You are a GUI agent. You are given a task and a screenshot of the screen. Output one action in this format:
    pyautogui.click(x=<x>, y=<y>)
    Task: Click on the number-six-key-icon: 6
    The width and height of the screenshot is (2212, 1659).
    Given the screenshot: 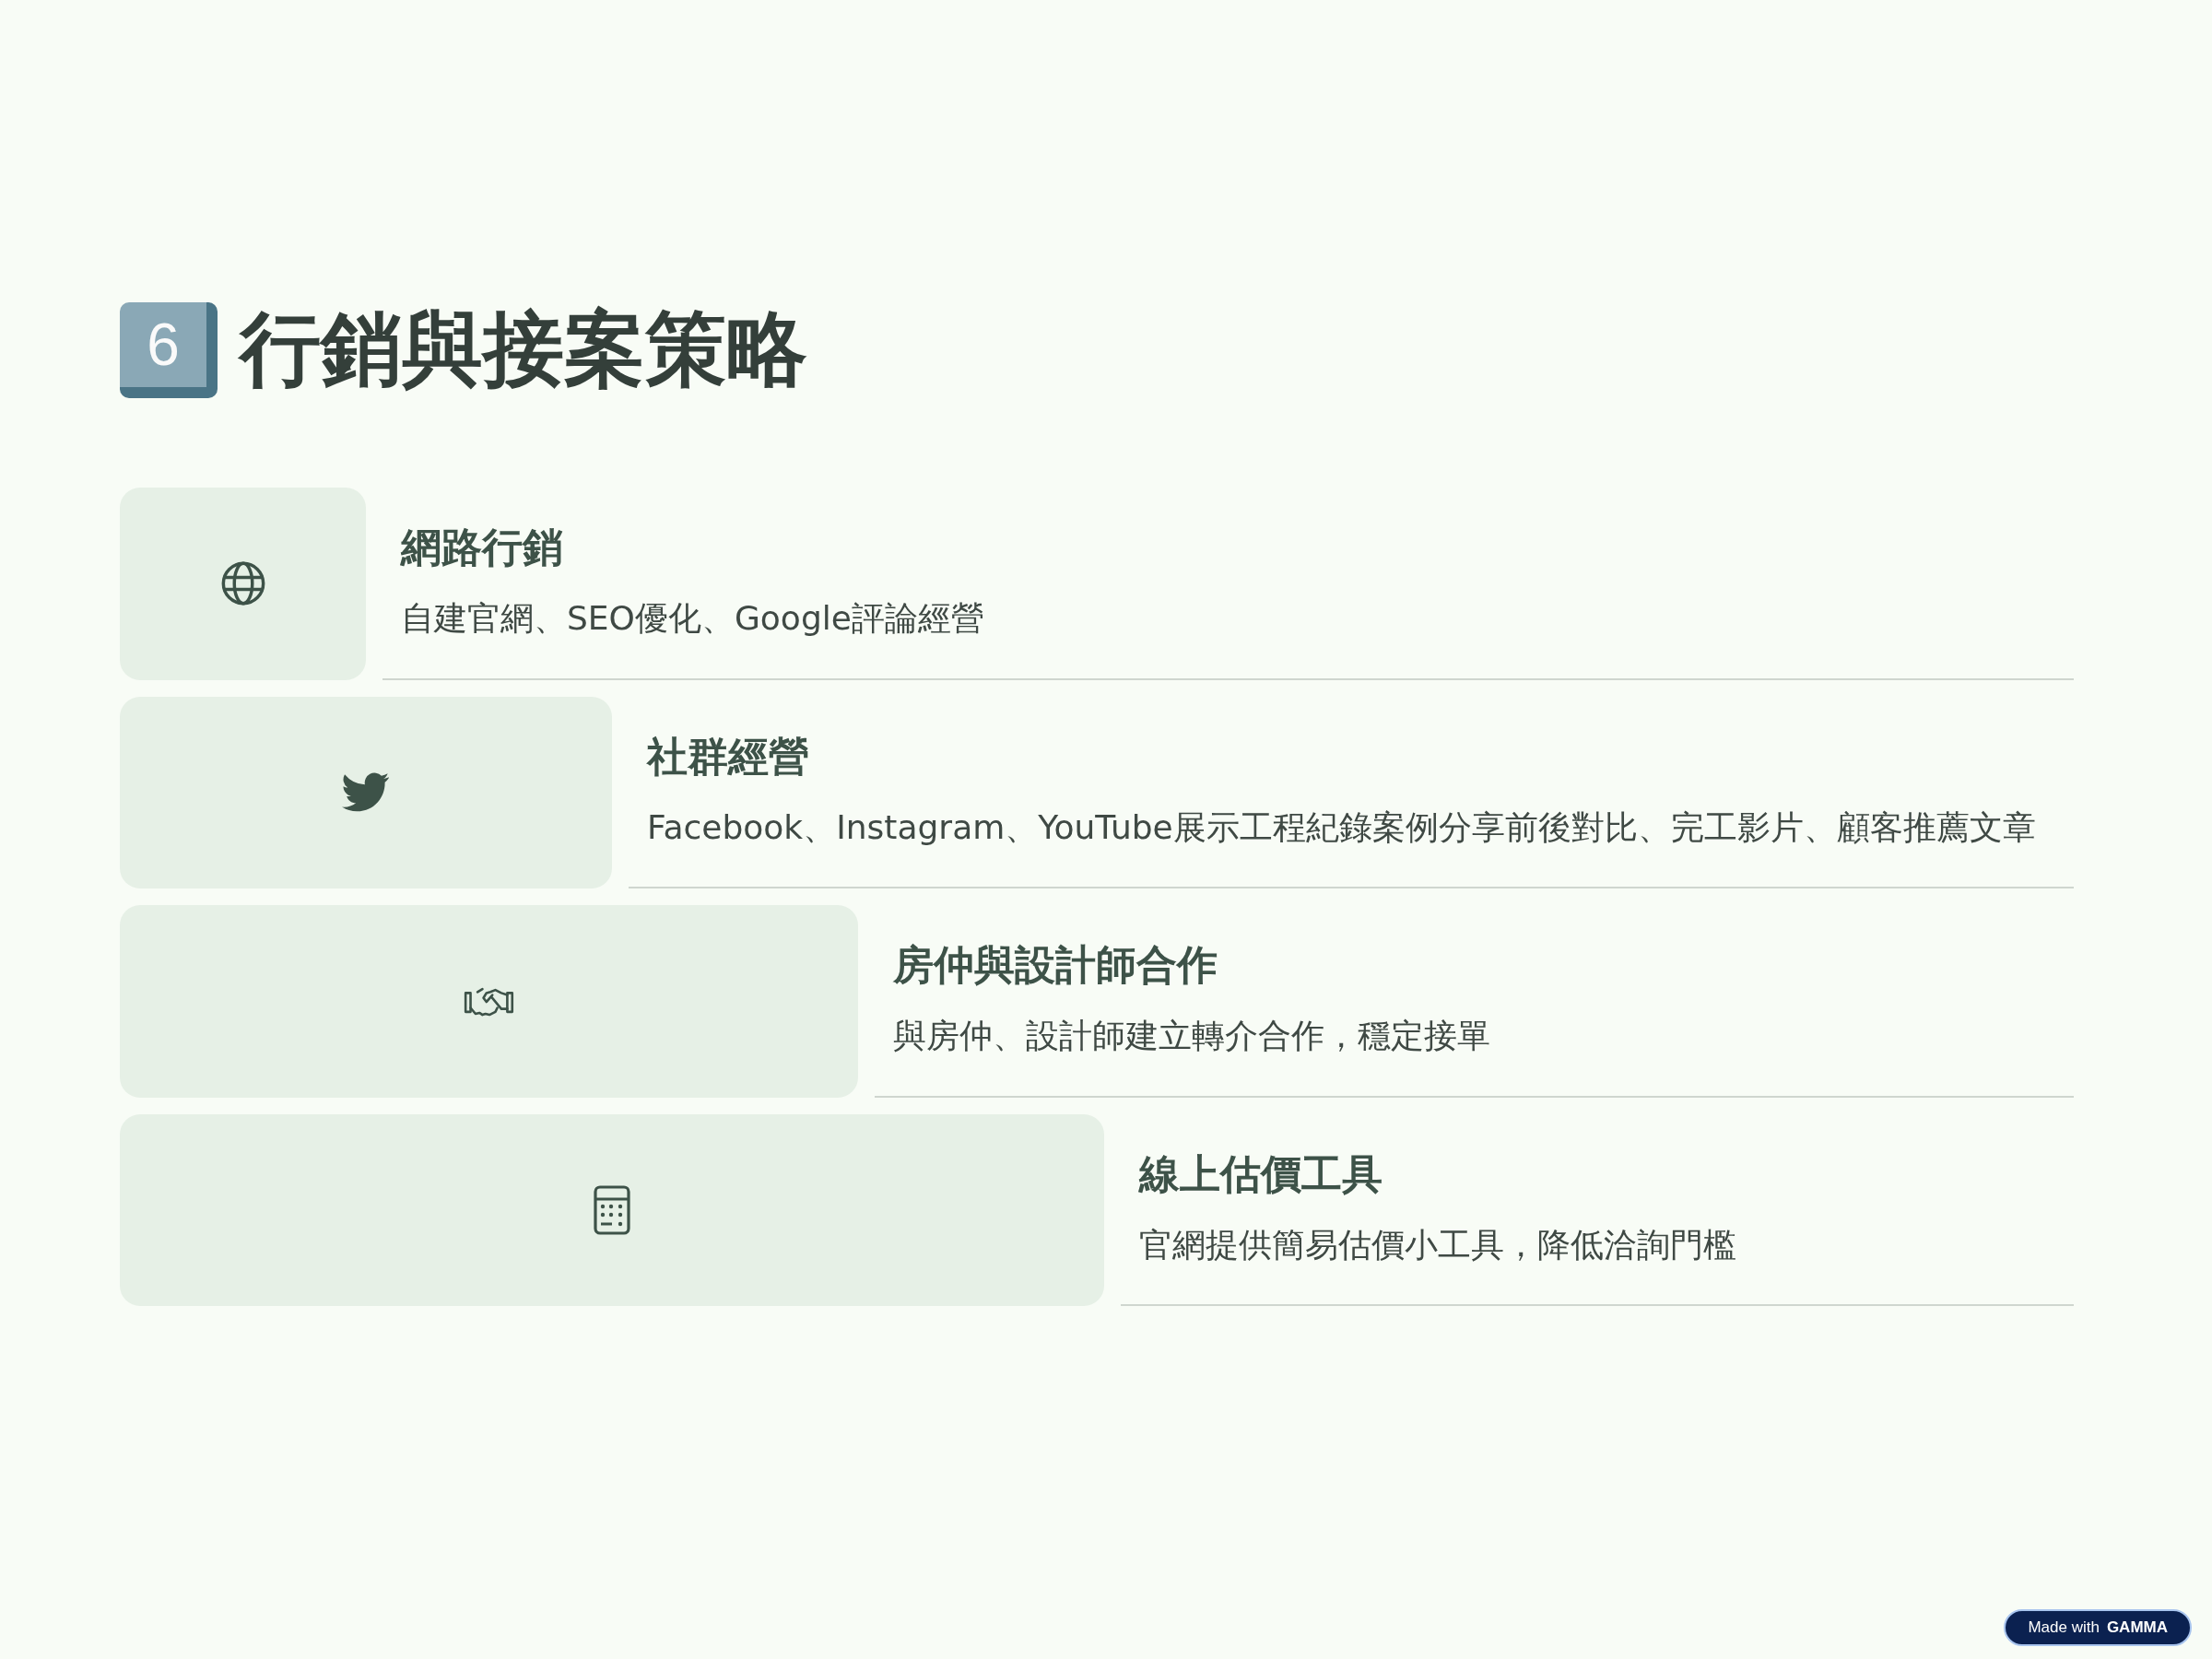 What is the action you would take?
    pyautogui.click(x=169, y=349)
    